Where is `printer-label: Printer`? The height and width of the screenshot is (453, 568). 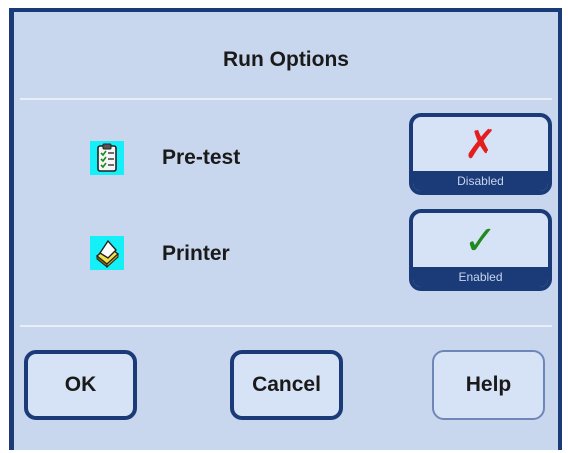
printer-label: Printer is located at coordinates (196, 253).